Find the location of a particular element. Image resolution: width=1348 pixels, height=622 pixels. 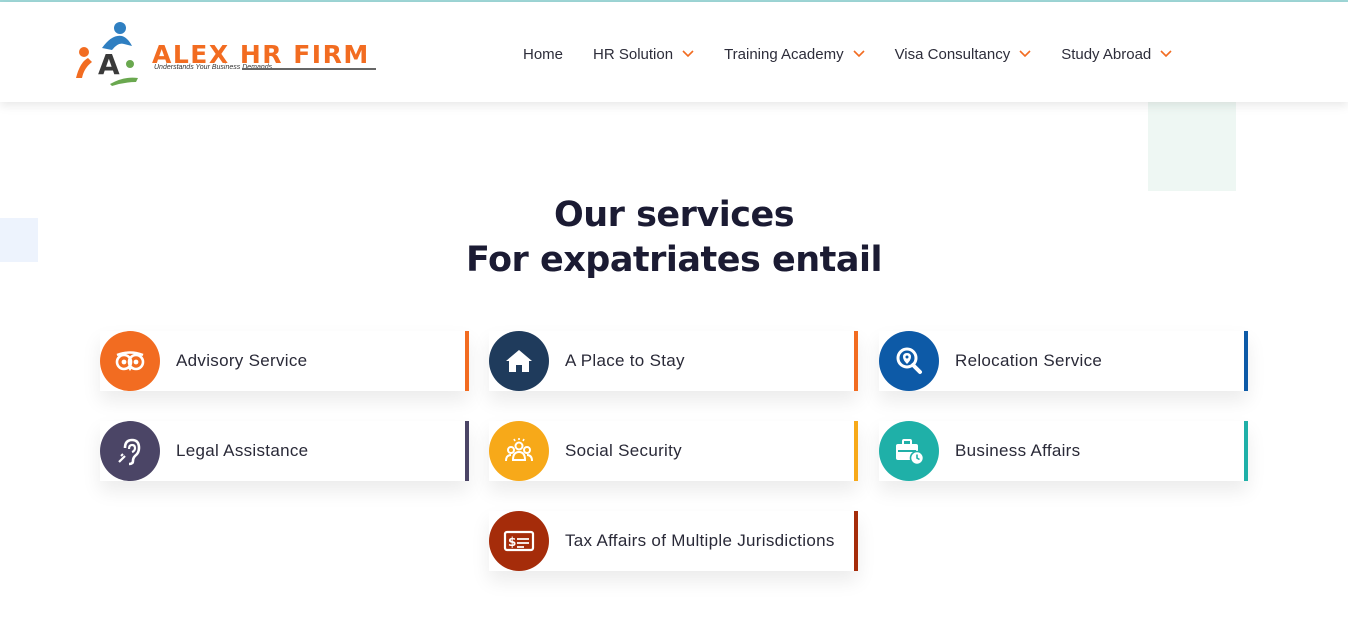

service-card-relocation: Relocation Service is located at coordinates (1063, 361).